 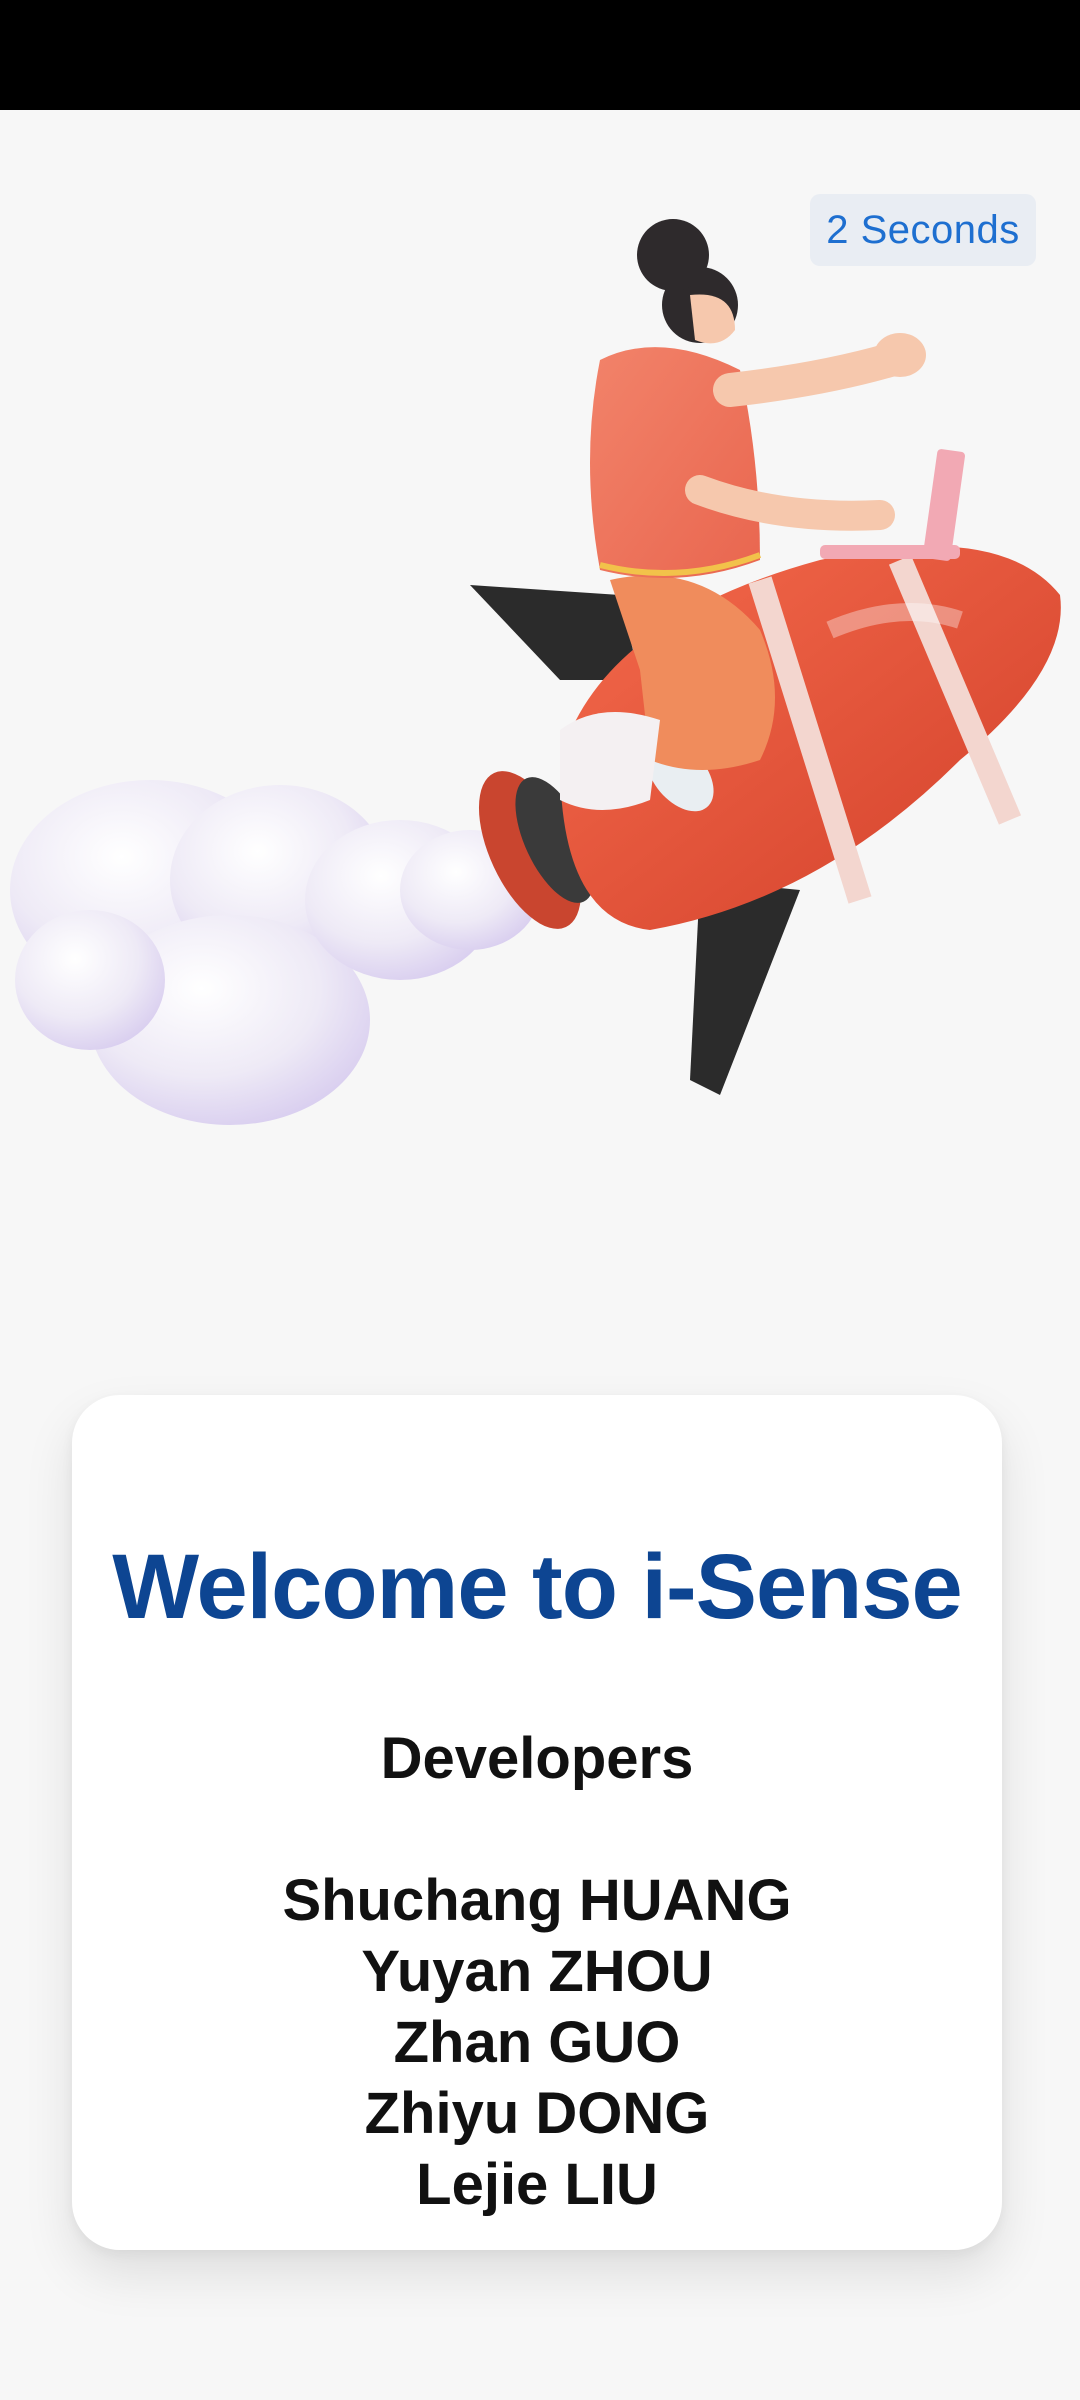 I want to click on developer-name: Lejie LIU, so click(x=537, y=2184).